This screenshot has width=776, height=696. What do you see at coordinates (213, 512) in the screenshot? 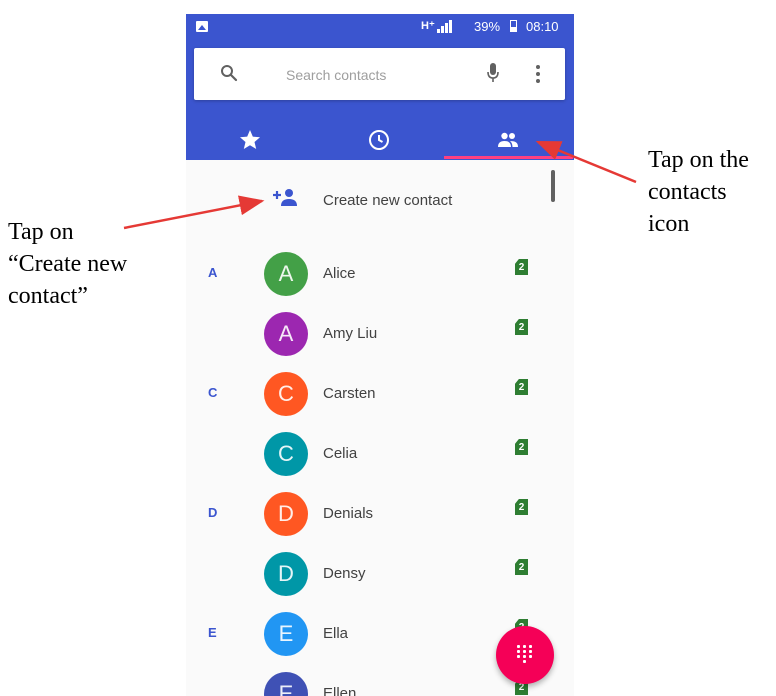
I see `section-letter: D` at bounding box center [213, 512].